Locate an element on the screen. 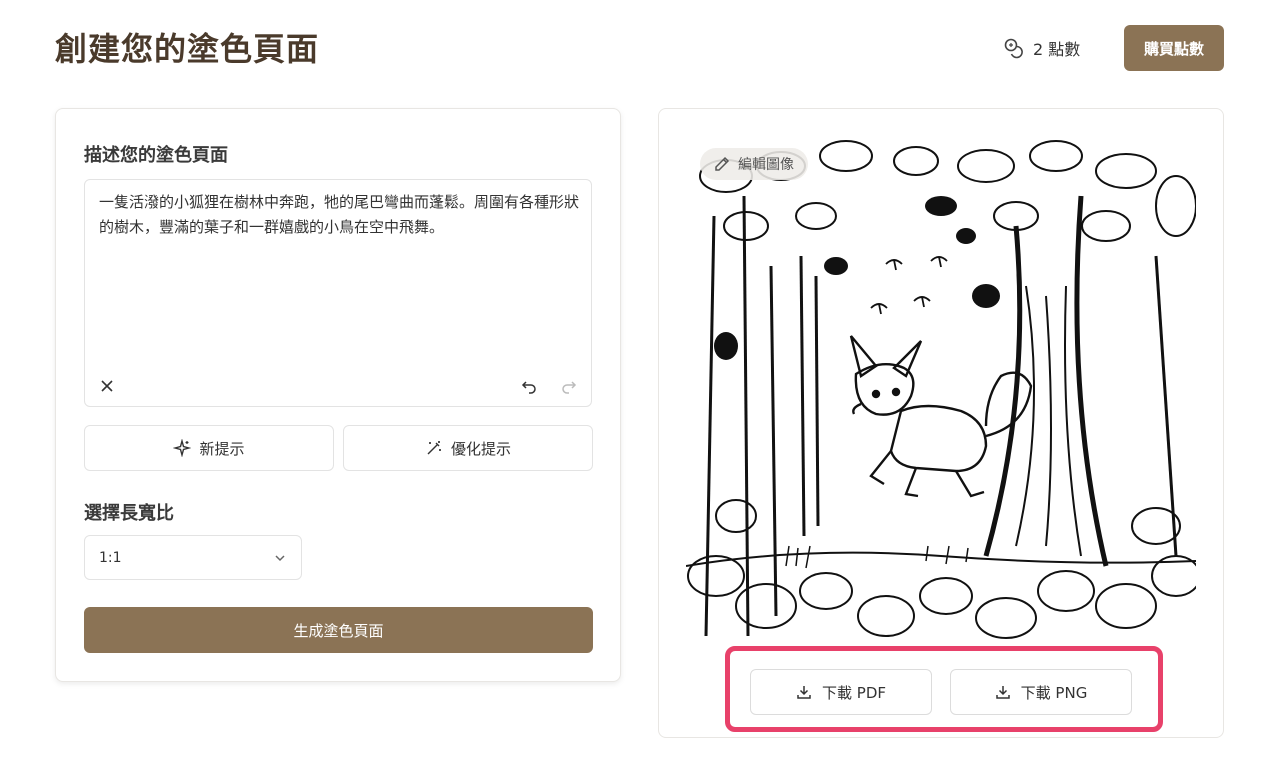 This screenshot has width=1280, height=766. pencil-icon is located at coordinates (722, 163).